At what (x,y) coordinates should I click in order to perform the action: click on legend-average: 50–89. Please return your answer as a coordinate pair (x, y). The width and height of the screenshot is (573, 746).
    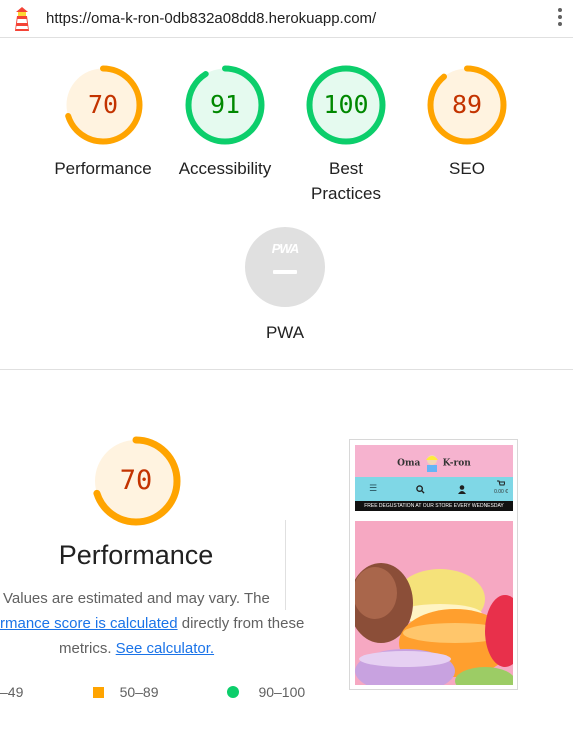
    Looking at the image, I should click on (126, 692).